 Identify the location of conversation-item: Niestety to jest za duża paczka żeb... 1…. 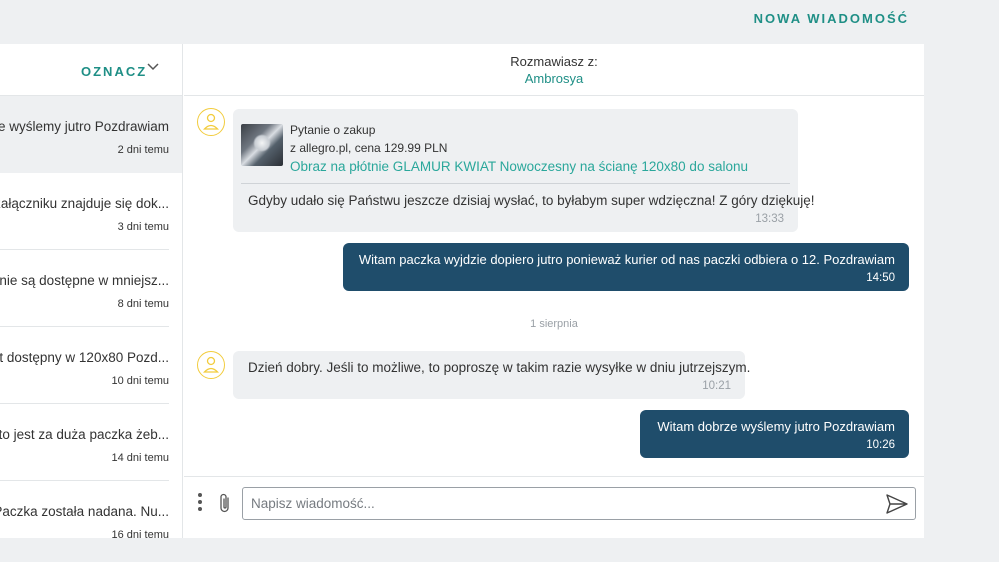
(91, 442).